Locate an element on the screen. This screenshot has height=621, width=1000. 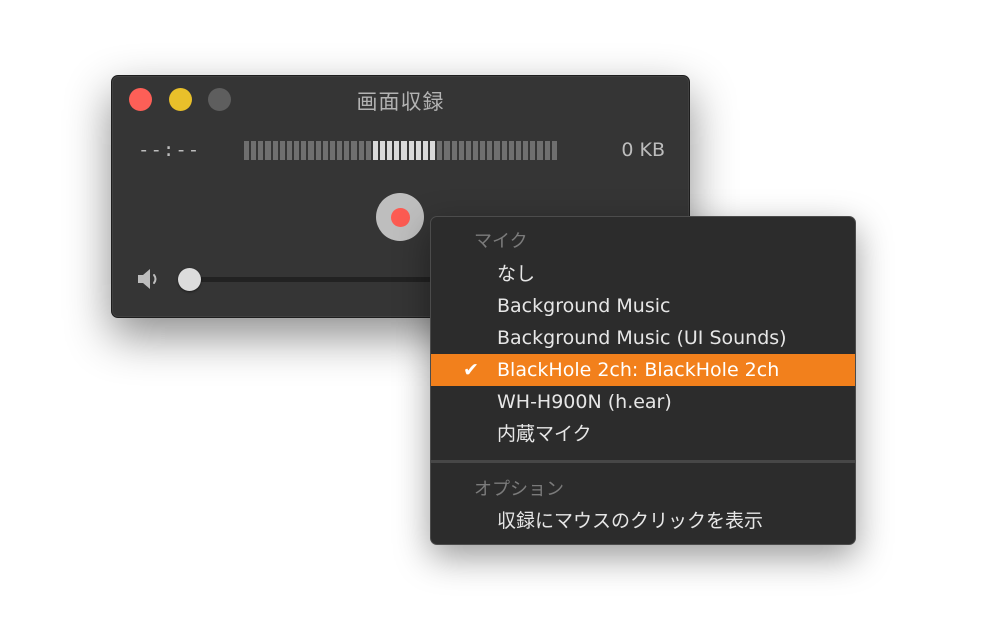
elapsed-time: --:-- is located at coordinates (169, 150).